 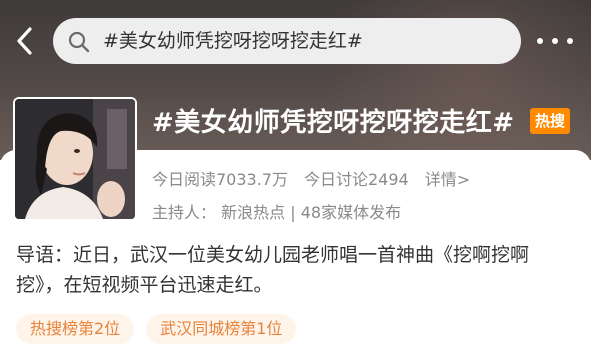 What do you see at coordinates (333, 123) in the screenshot?
I see `topic-title: #美女幼师凭挖呀挖呀挖走红#` at bounding box center [333, 123].